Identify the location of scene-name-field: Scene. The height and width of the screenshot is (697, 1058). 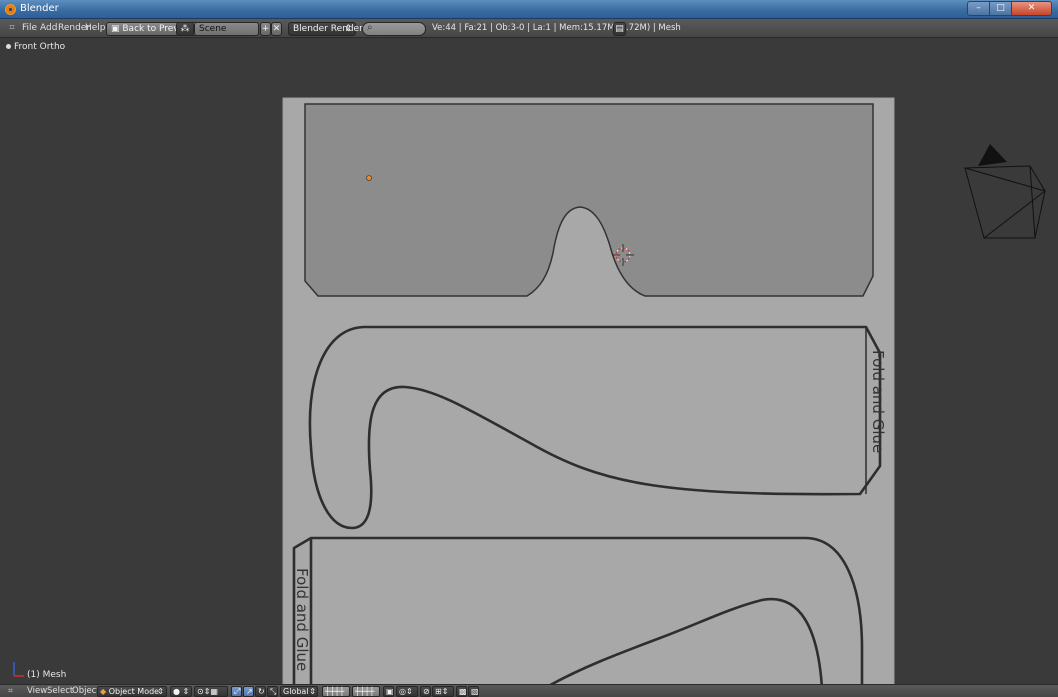
(226, 29).